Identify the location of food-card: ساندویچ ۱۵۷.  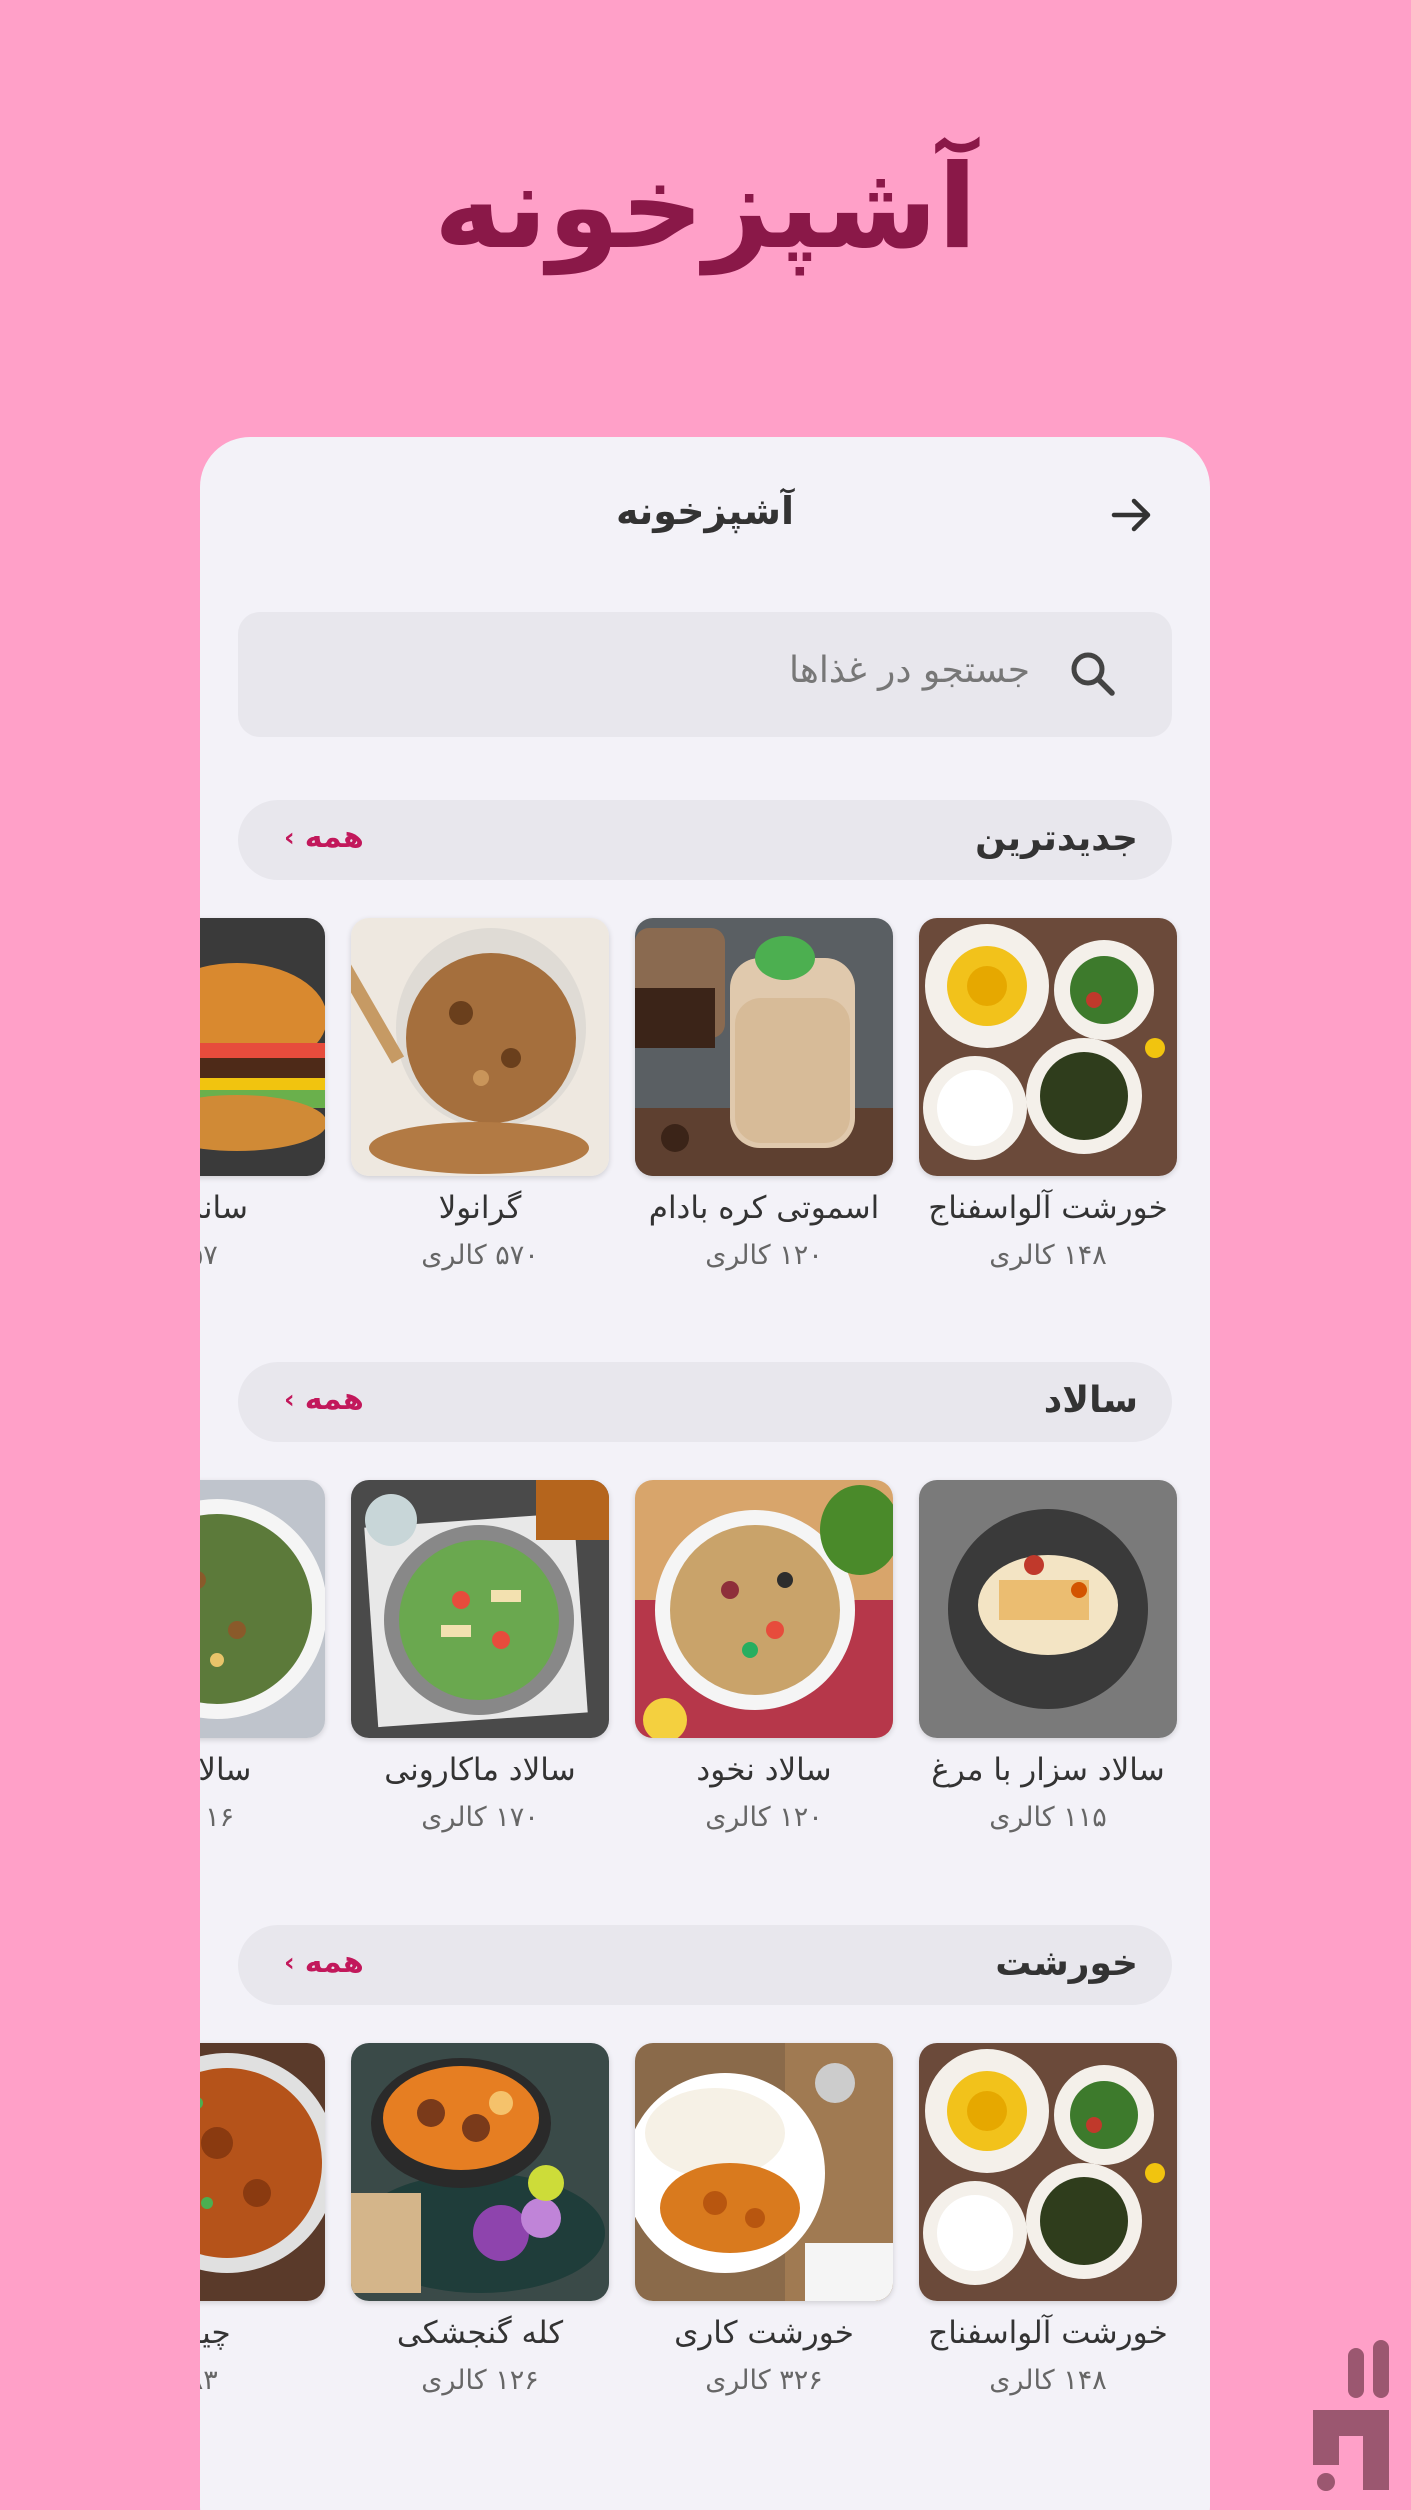
(262, 1098).